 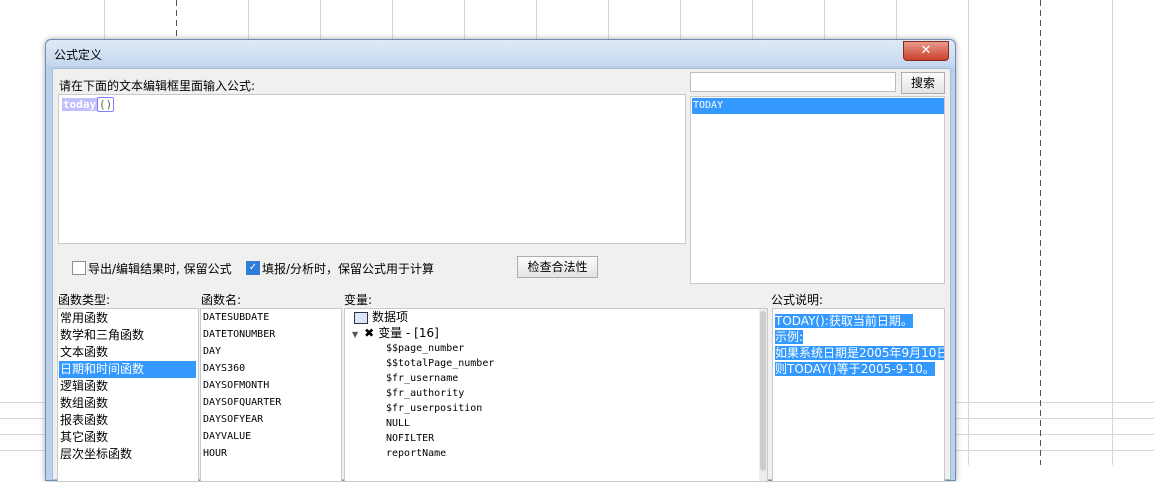 I want to click on list-item: DATETONUMBER, so click(x=238, y=334).